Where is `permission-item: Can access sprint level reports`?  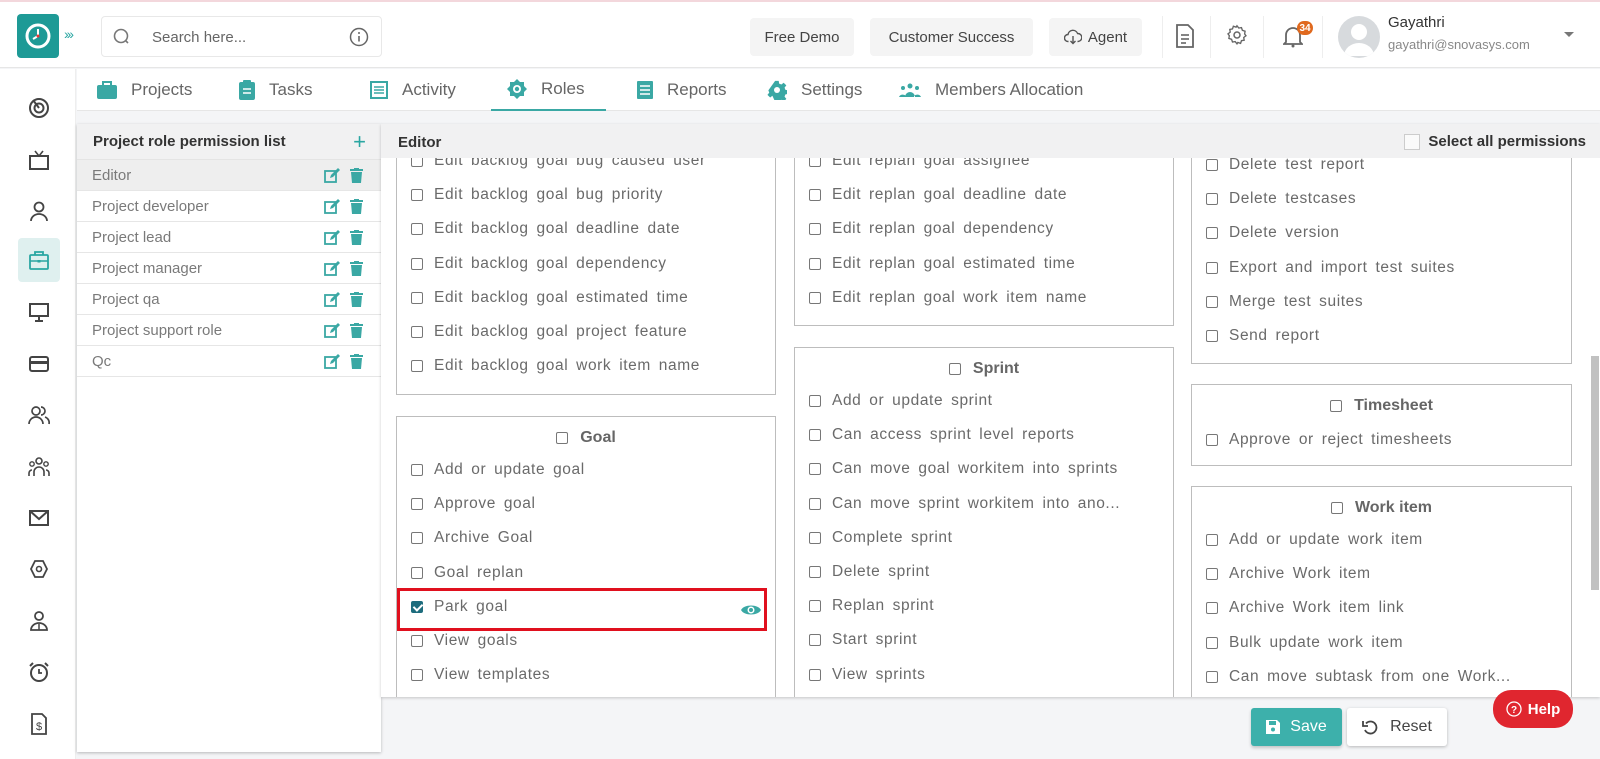 permission-item: Can access sprint level reports is located at coordinates (942, 435).